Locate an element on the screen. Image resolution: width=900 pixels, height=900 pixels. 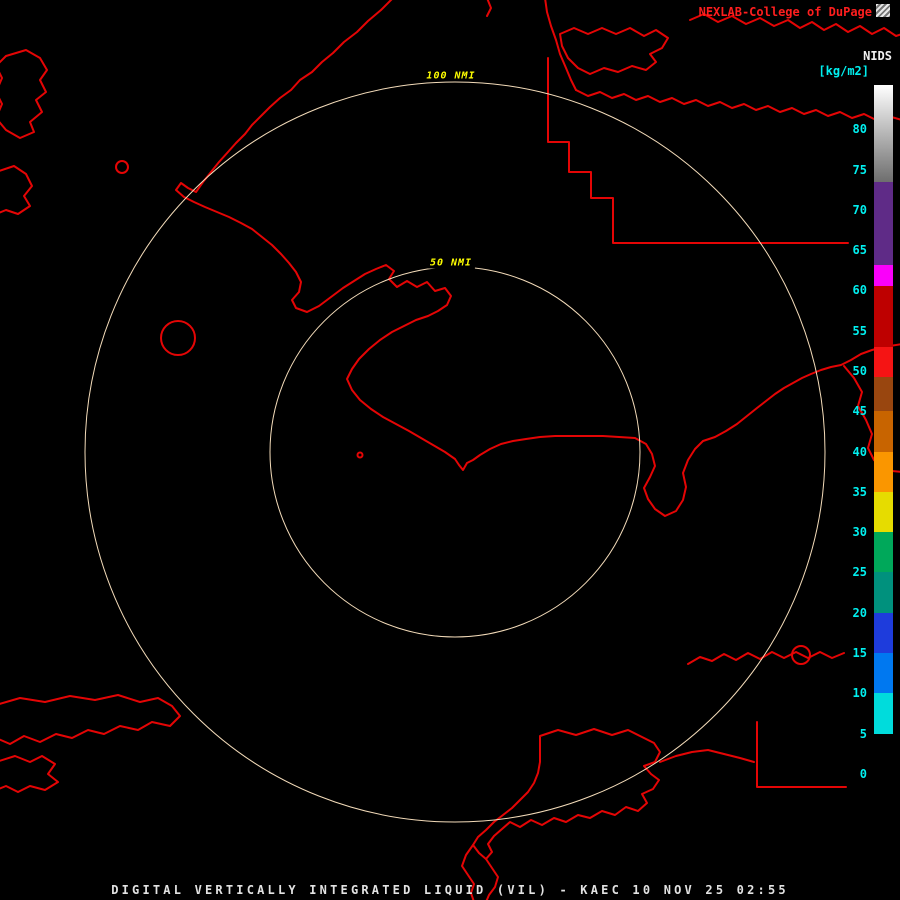
range-ring-label-100nmi: 100 NMI is located at coordinates (451, 76).